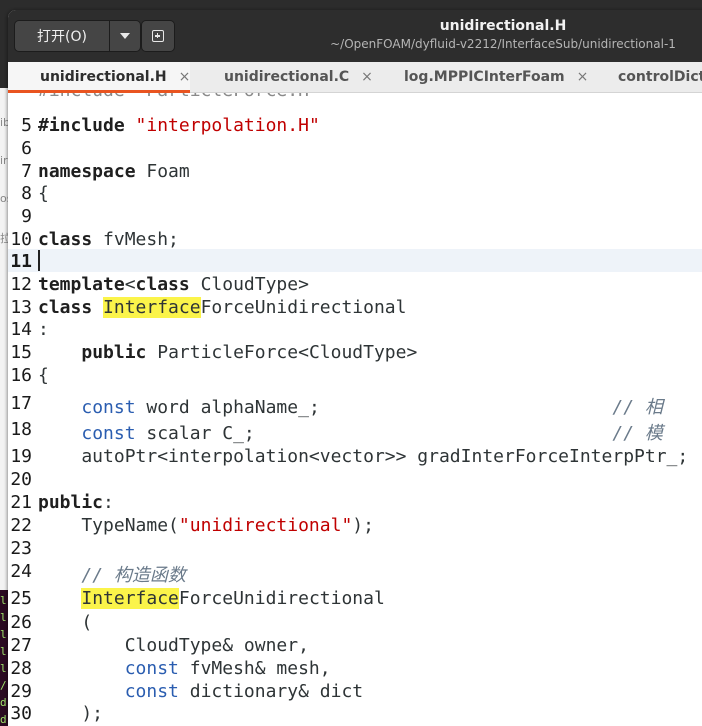 The image size is (702, 726). I want to click on current-line-highlight, so click(355, 260).